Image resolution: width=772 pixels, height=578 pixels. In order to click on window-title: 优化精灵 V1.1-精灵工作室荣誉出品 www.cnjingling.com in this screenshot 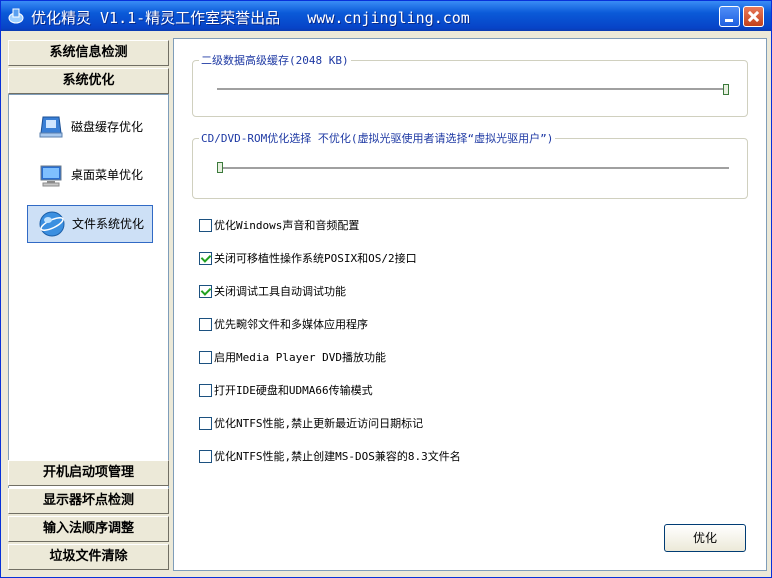, I will do `click(250, 18)`.